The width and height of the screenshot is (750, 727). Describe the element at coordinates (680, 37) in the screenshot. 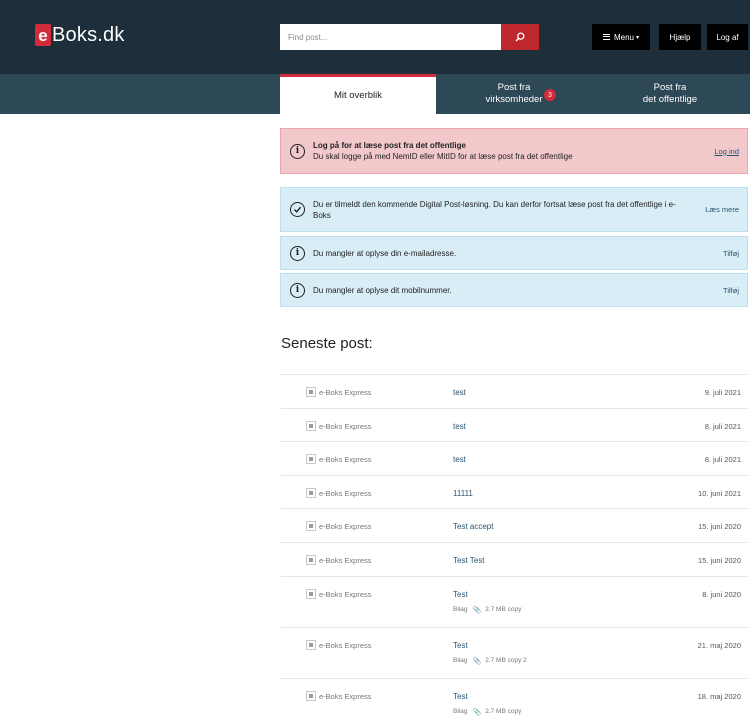

I see `help-button: Hjælp` at that location.